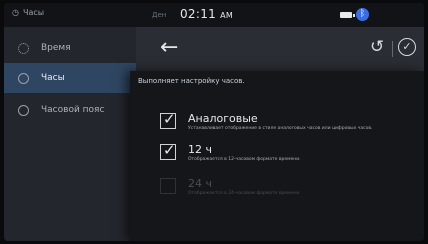 The height and width of the screenshot is (244, 428). I want to click on status-time: 02:11 AM, so click(206, 14).